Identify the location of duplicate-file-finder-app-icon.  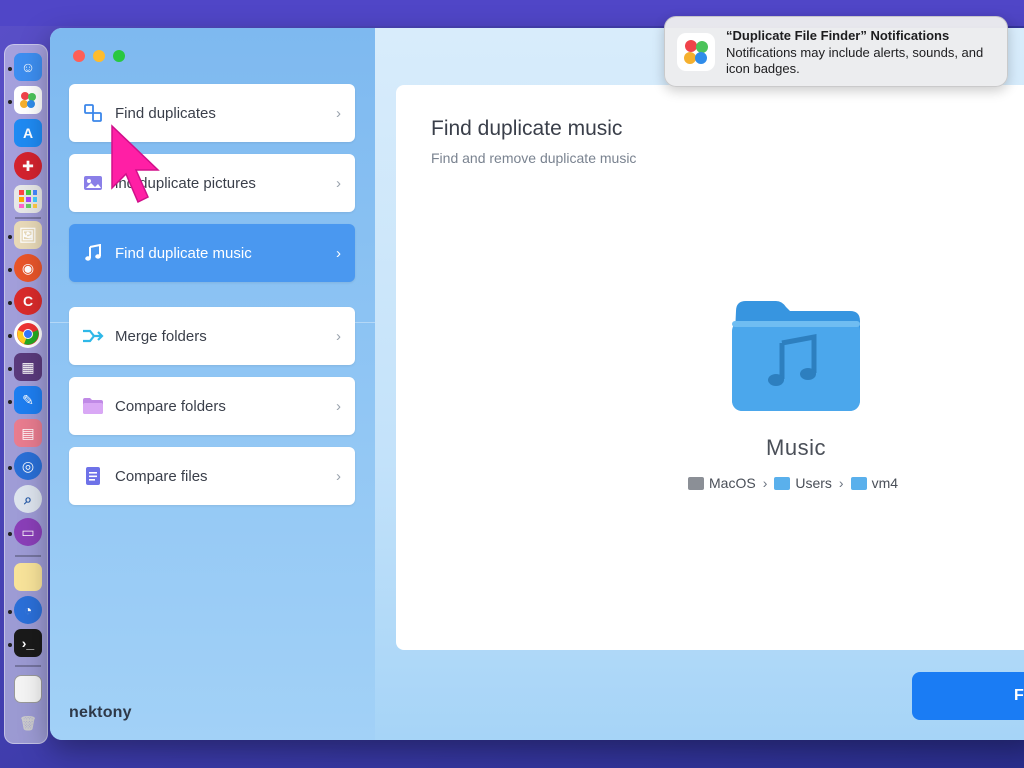
(696, 52).